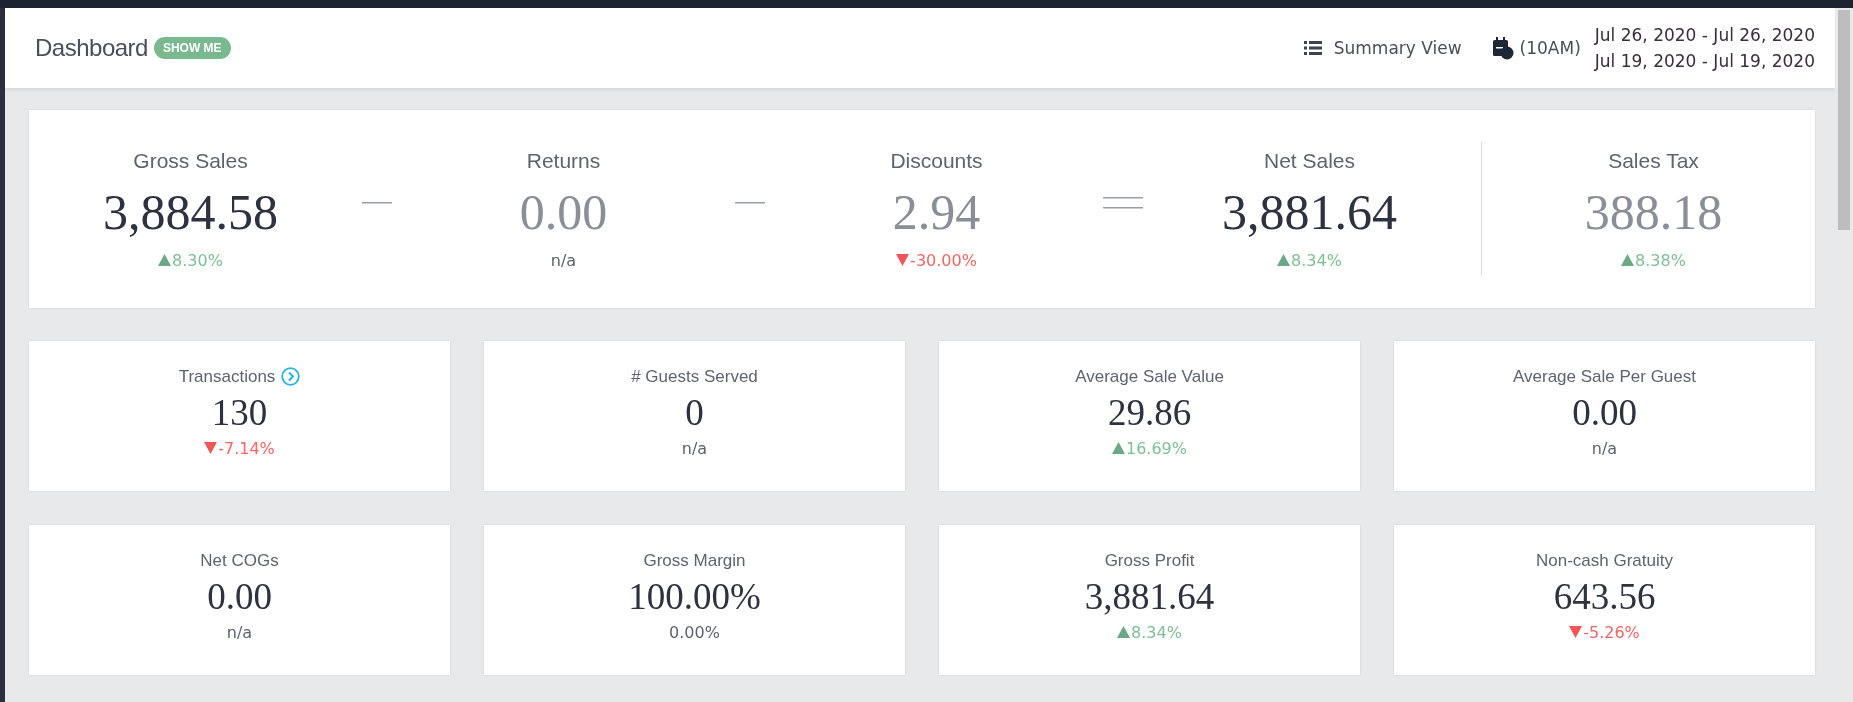  Describe the element at coordinates (1653, 212) in the screenshot. I see `summary-value: 388.18` at that location.